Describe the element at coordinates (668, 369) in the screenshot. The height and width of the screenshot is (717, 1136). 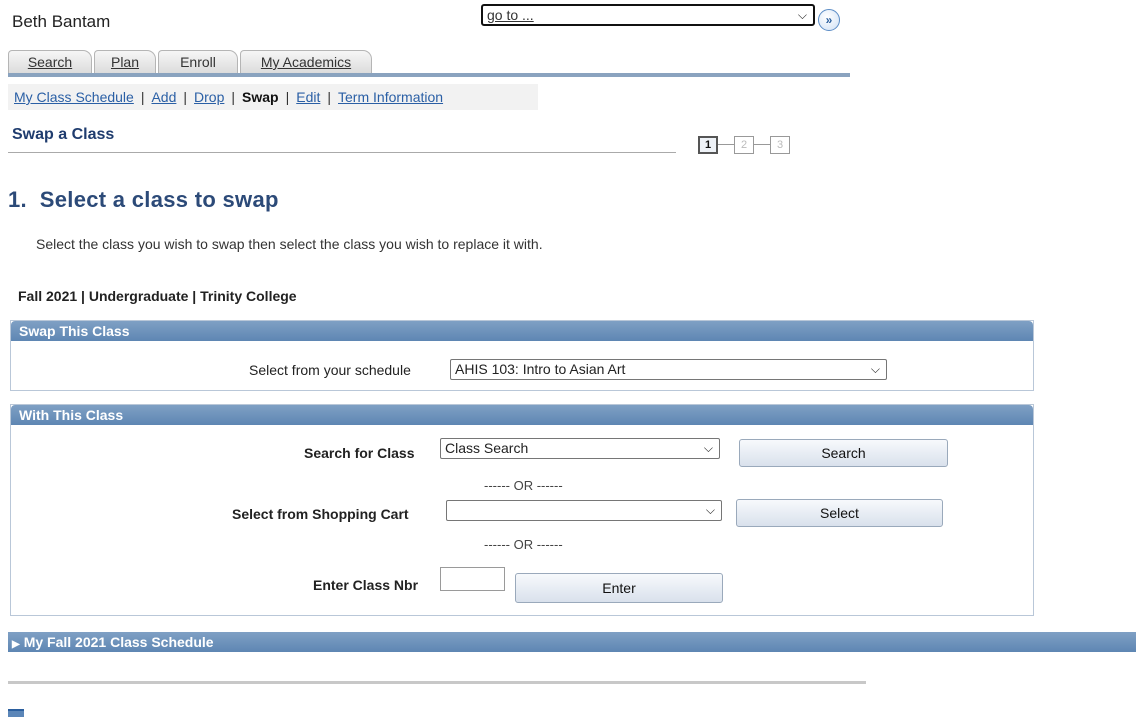
I see `schedule-select: AHIS 103: Intro to Asian Art ⌵` at that location.